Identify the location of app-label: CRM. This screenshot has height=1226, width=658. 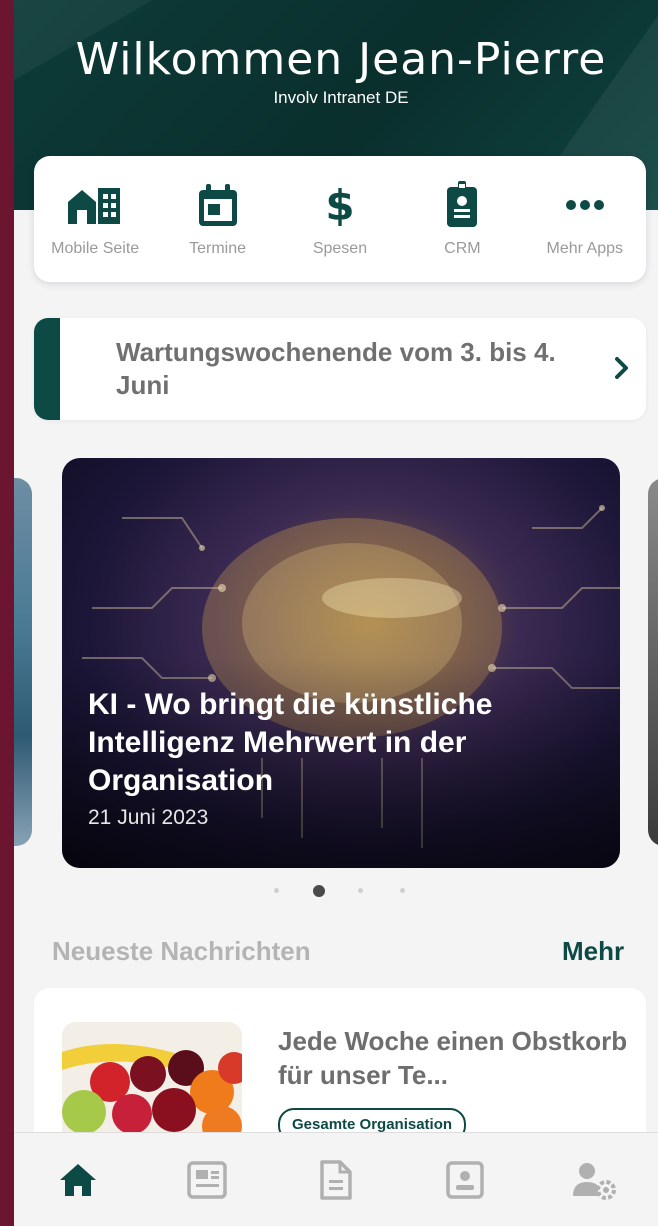
(462, 248).